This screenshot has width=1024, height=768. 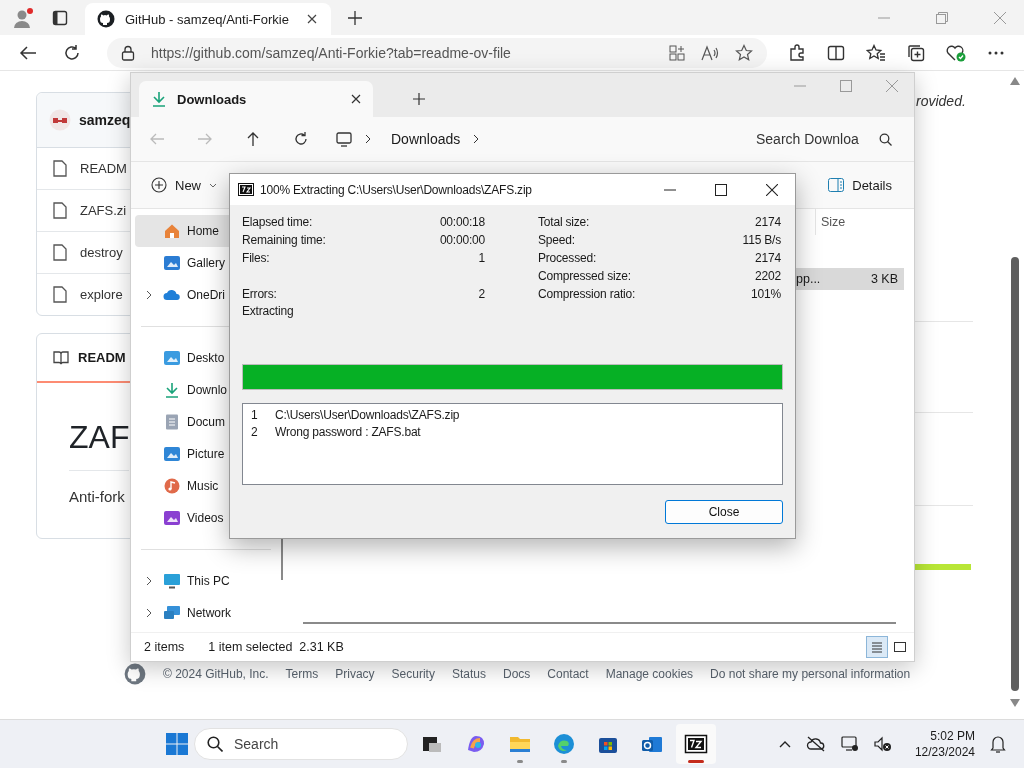 I want to click on up-icon, so click(x=253, y=139).